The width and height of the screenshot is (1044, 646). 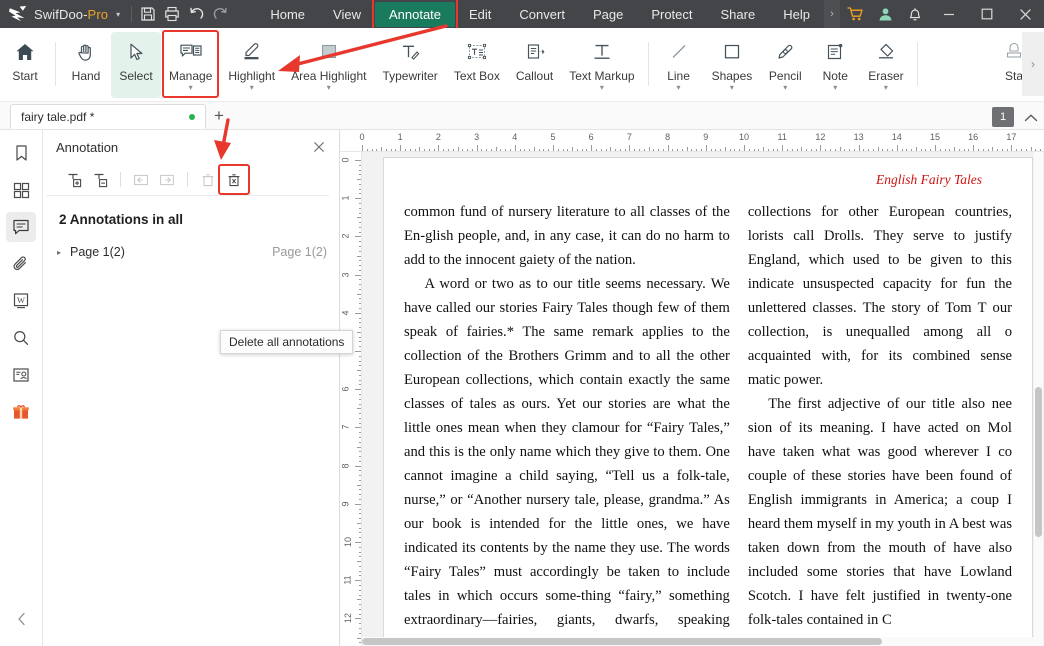 I want to click on vertical-scrollbar, so click(x=1038, y=399).